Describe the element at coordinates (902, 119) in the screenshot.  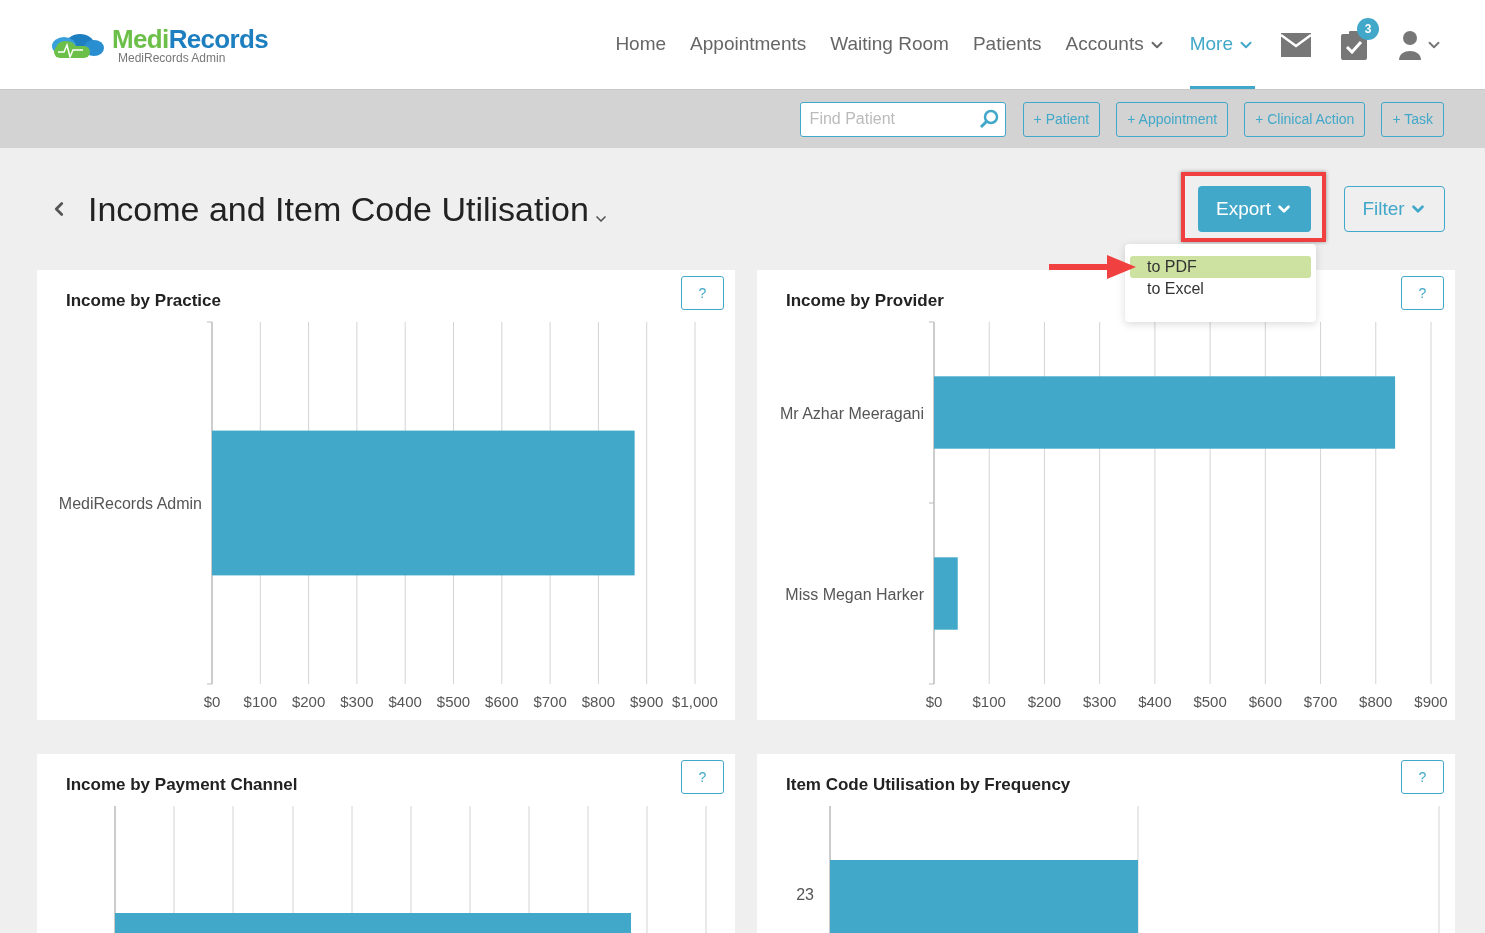
I see `search-field: Find Patient` at that location.